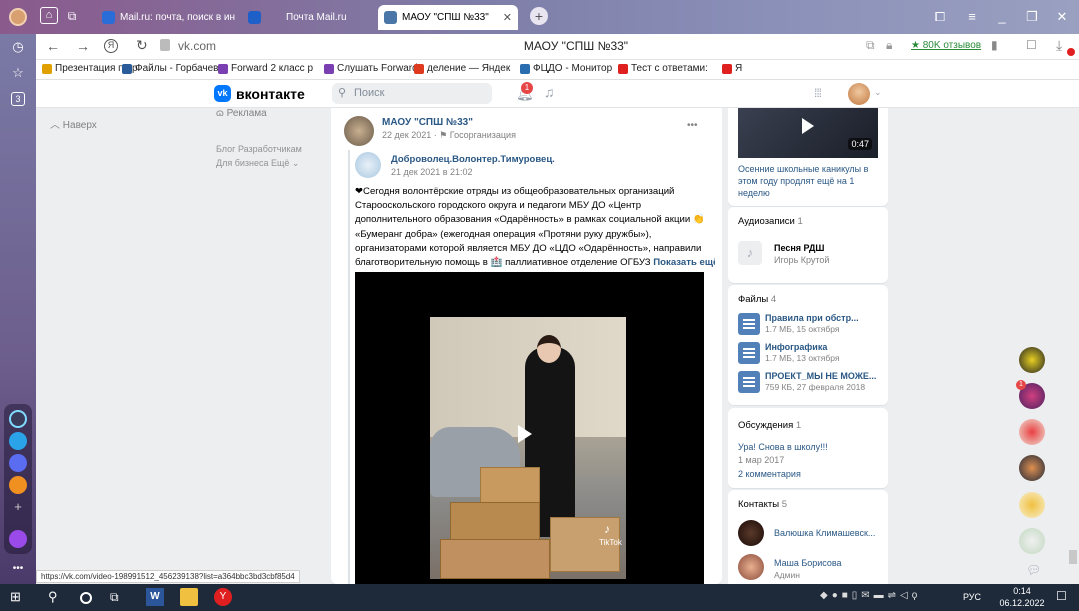 Image resolution: width=1079 pixels, height=611 pixels. I want to click on add-panel-icon: +, so click(18, 507).